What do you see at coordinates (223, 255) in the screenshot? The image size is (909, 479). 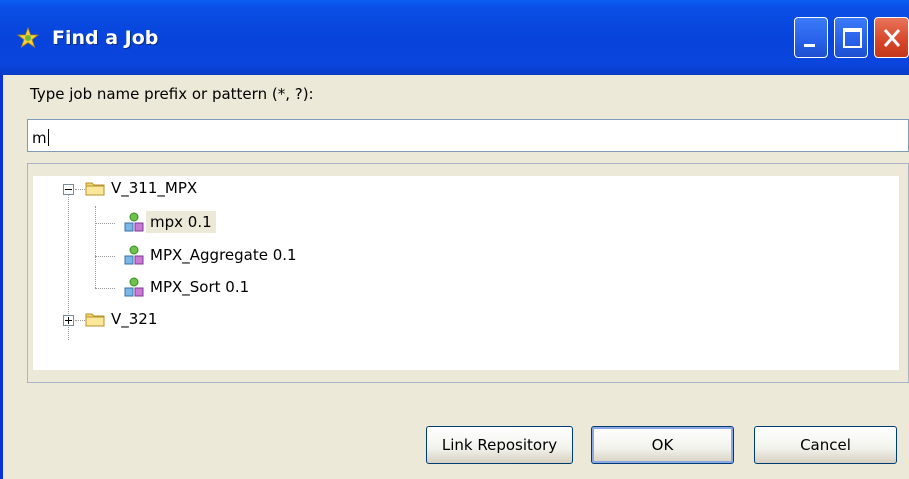 I see `tree-job-item: MPX_Aggregate 0.1` at bounding box center [223, 255].